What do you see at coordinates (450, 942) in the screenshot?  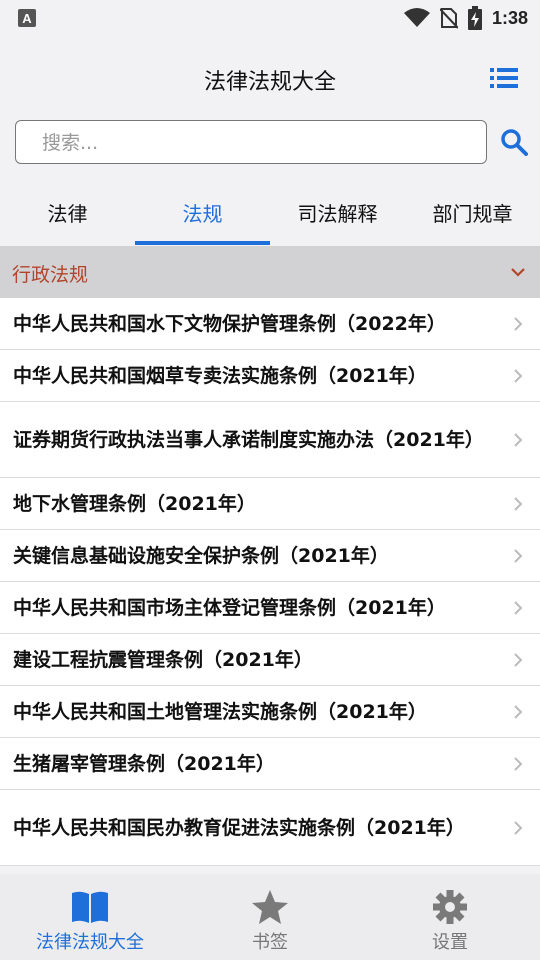 I see `nav-label: 设置` at bounding box center [450, 942].